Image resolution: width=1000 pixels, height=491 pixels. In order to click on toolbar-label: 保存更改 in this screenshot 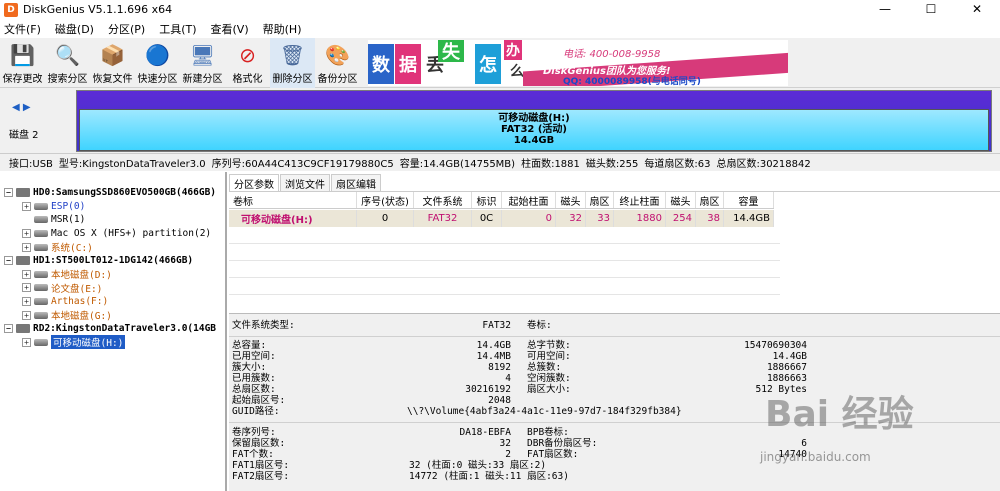, I will do `click(22, 79)`.